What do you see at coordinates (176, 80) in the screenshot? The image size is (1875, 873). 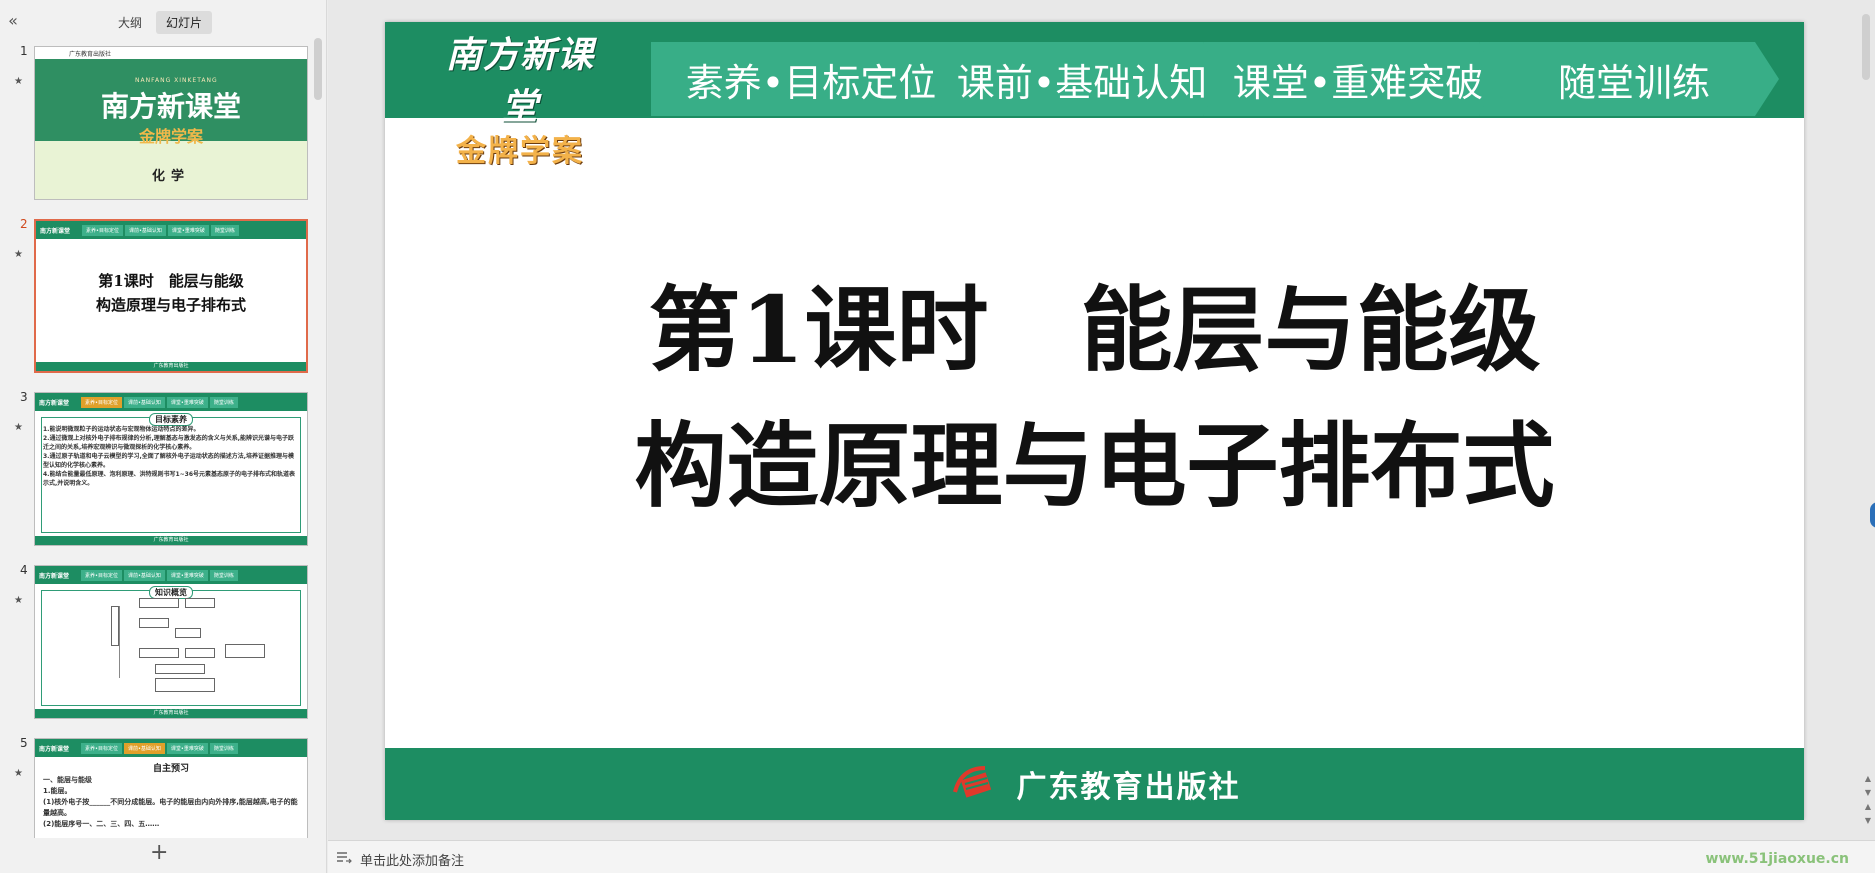 I see `pinyin-text: NANFANG XINKETANG` at bounding box center [176, 80].